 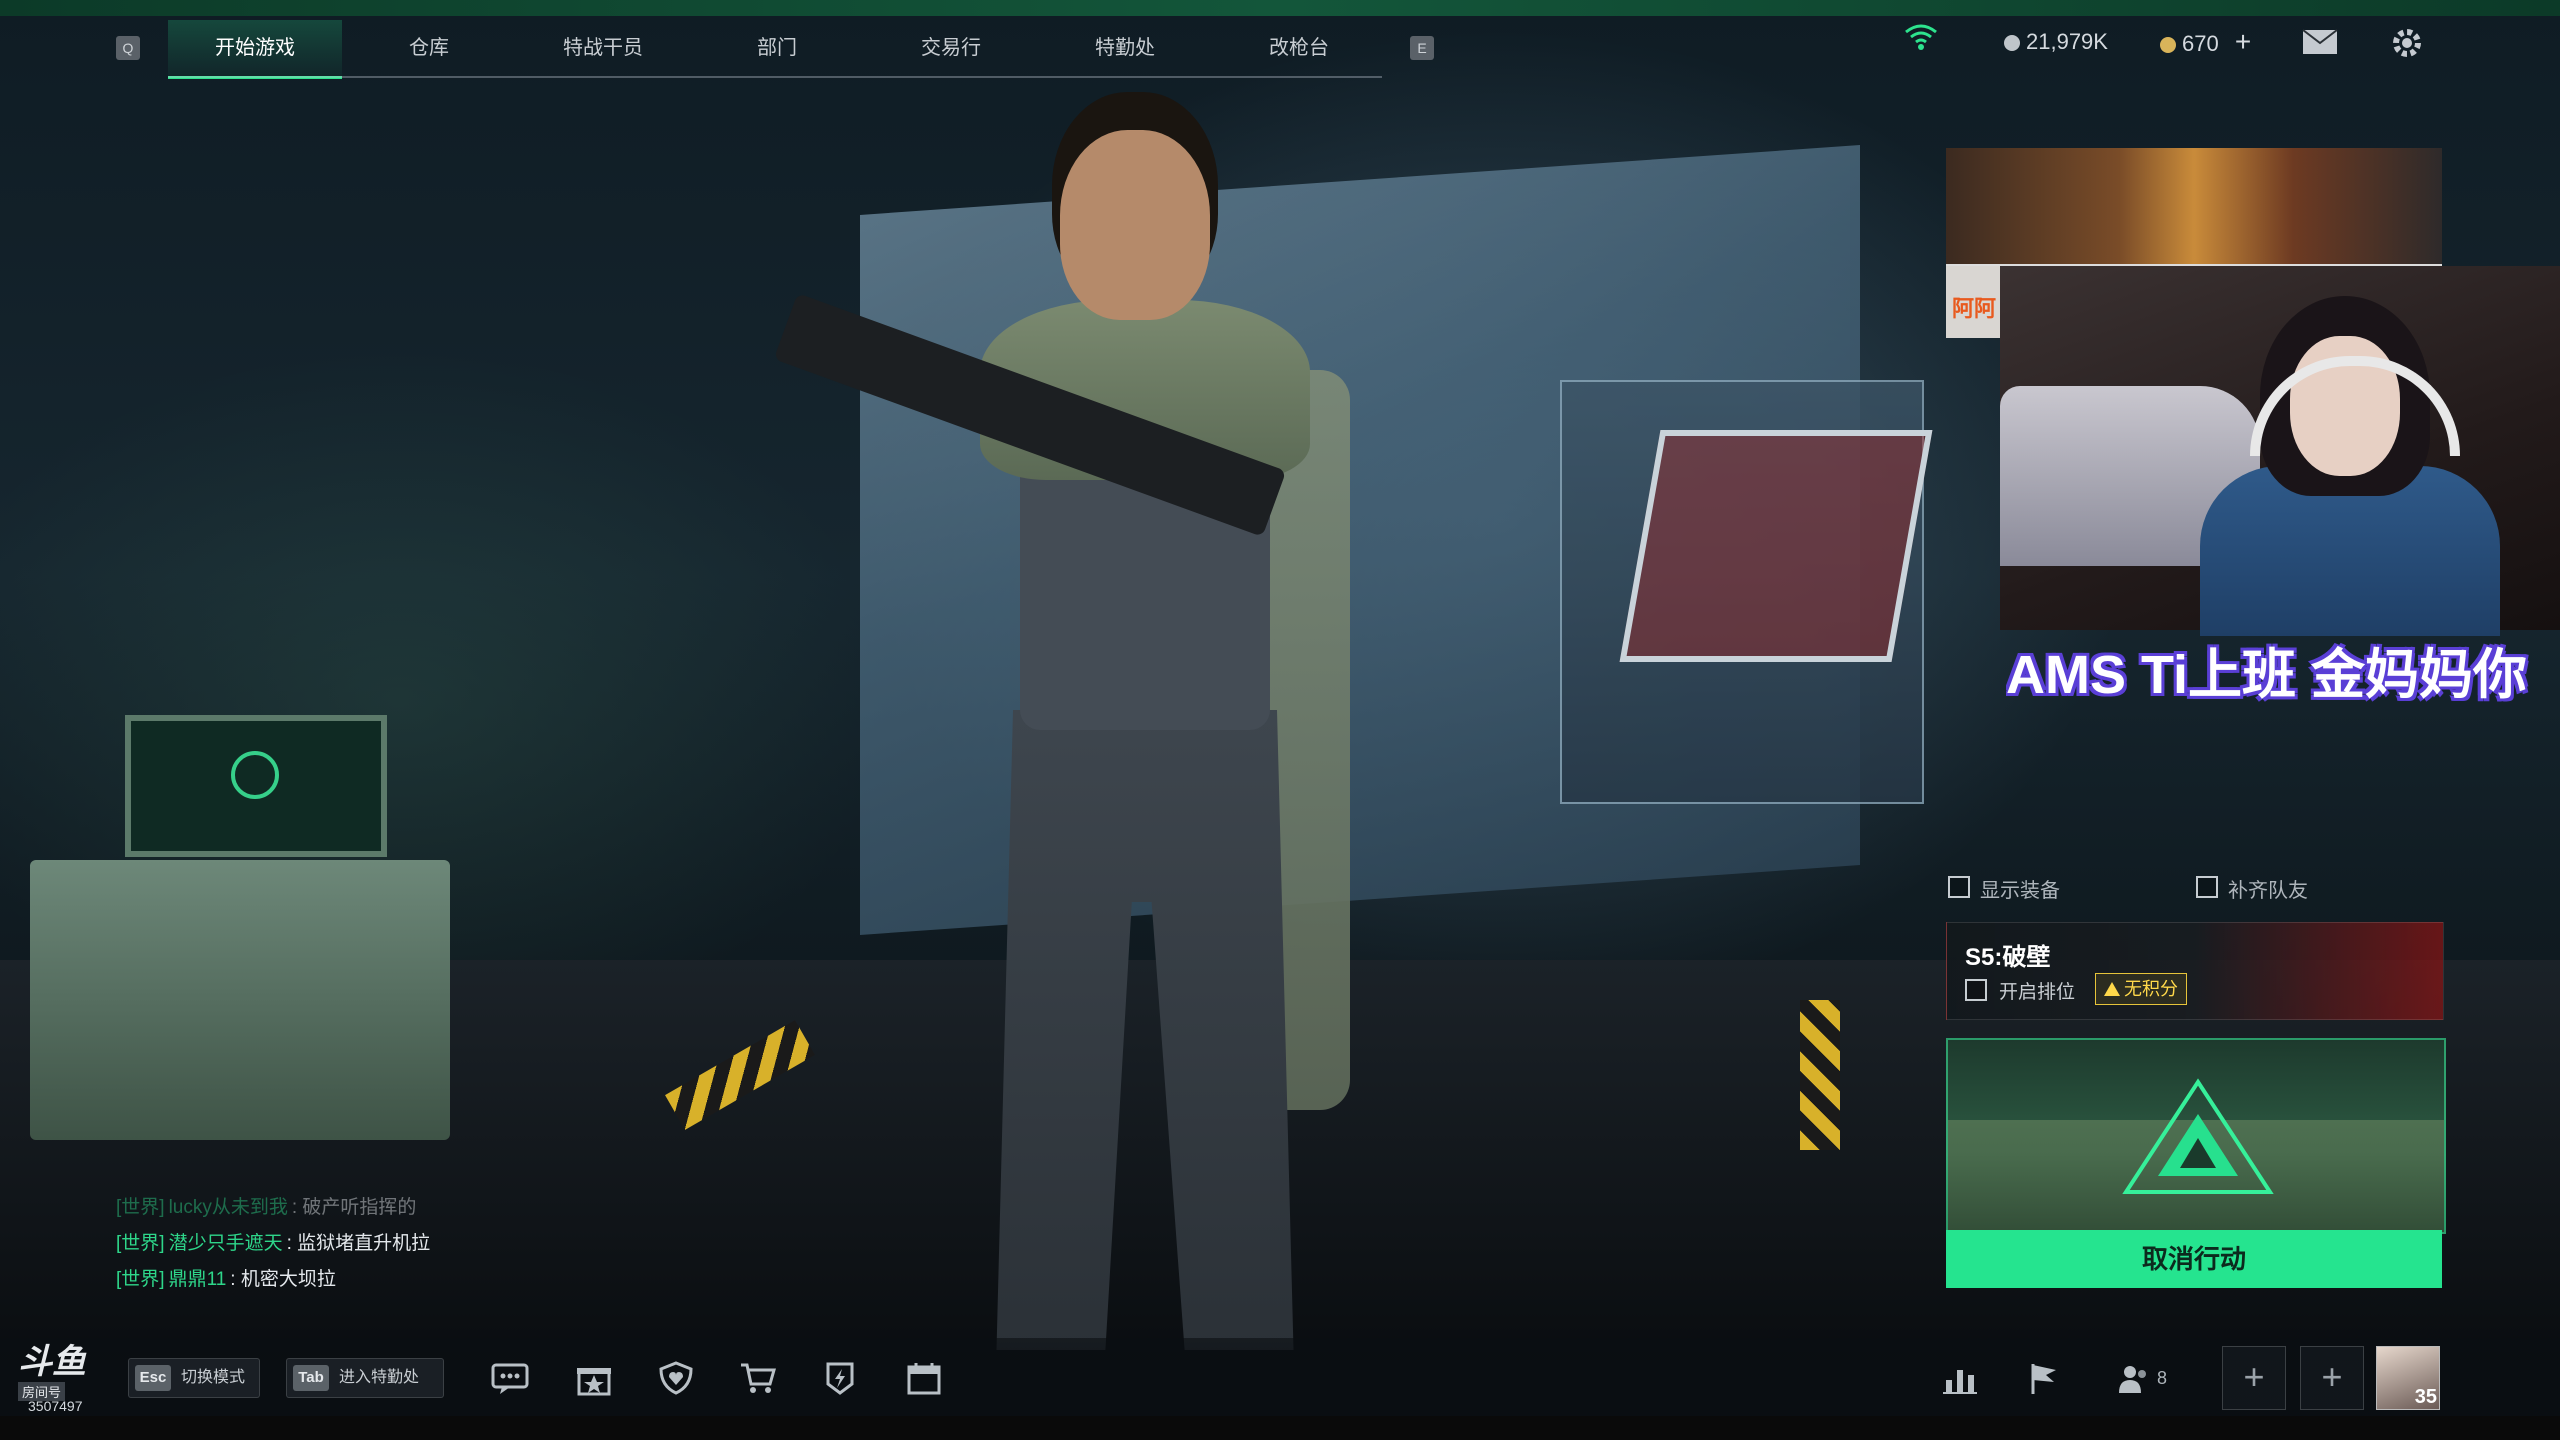 What do you see at coordinates (2425, 1397) in the screenshot?
I see `player-level: 35` at bounding box center [2425, 1397].